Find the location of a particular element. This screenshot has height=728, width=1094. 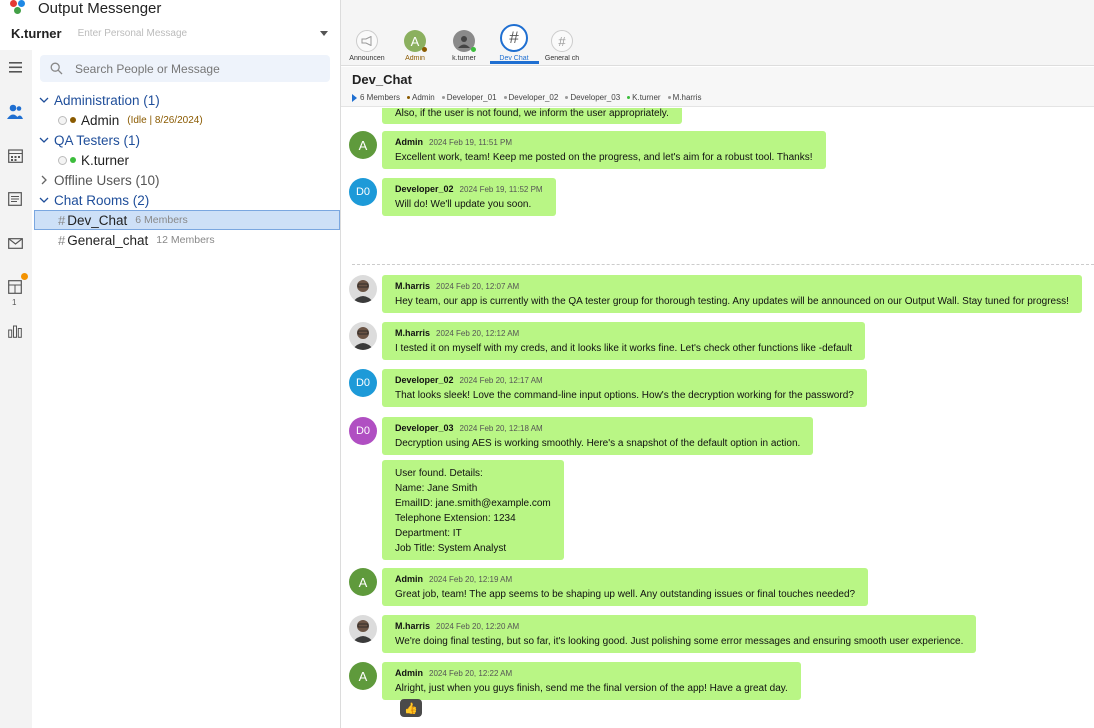

tab-announcements: Announcen is located at coordinates (367, 46).